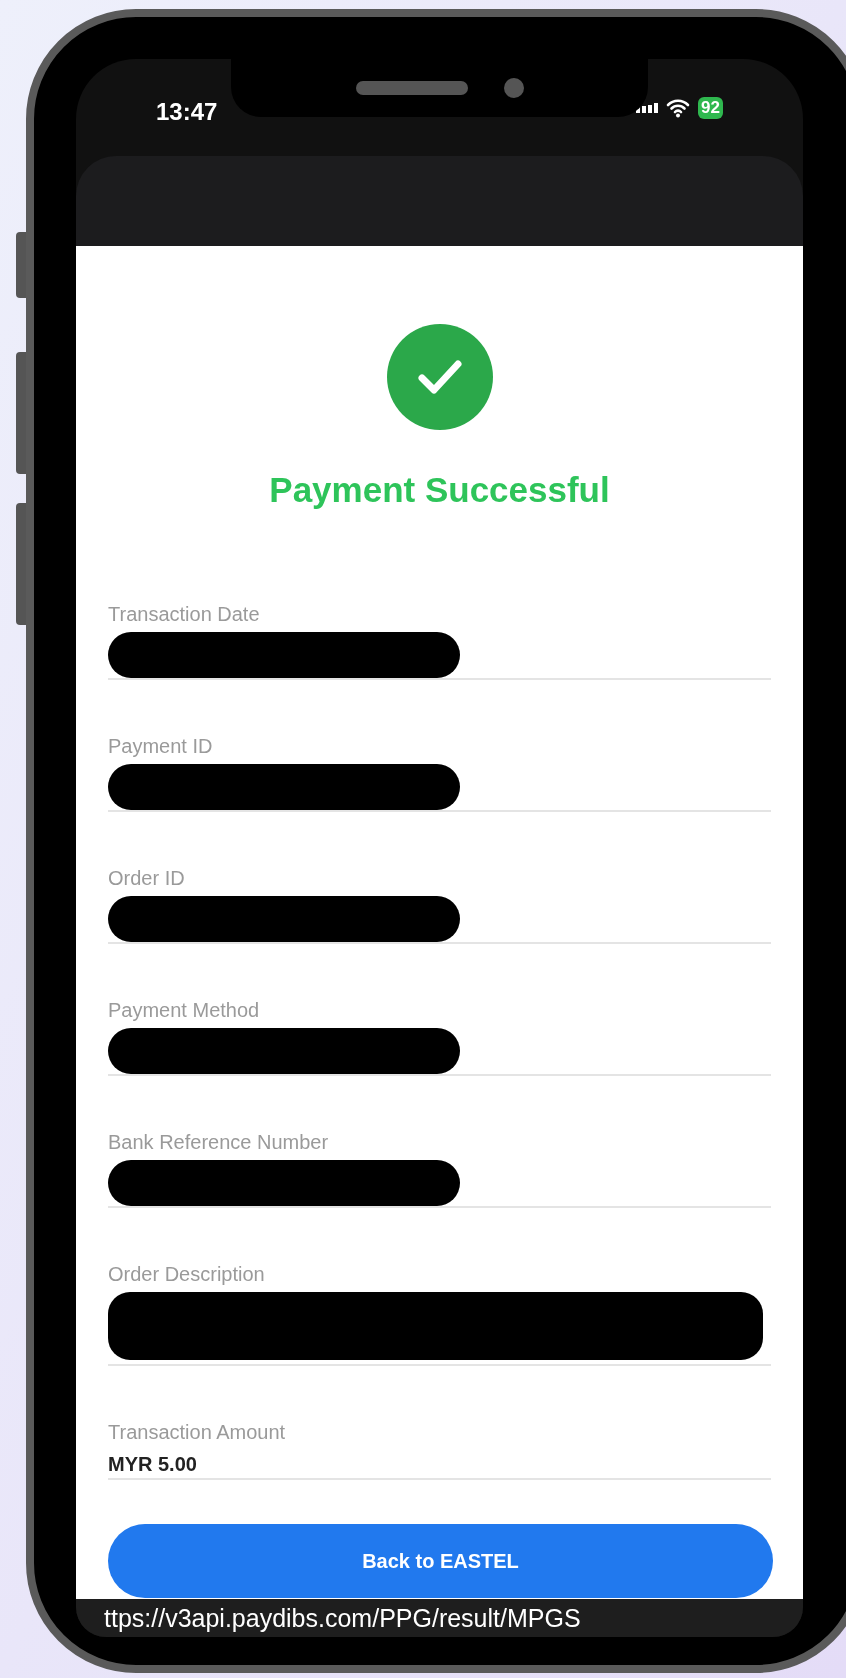  What do you see at coordinates (219, 1142) in the screenshot?
I see `field-label: Bank Reference Number` at bounding box center [219, 1142].